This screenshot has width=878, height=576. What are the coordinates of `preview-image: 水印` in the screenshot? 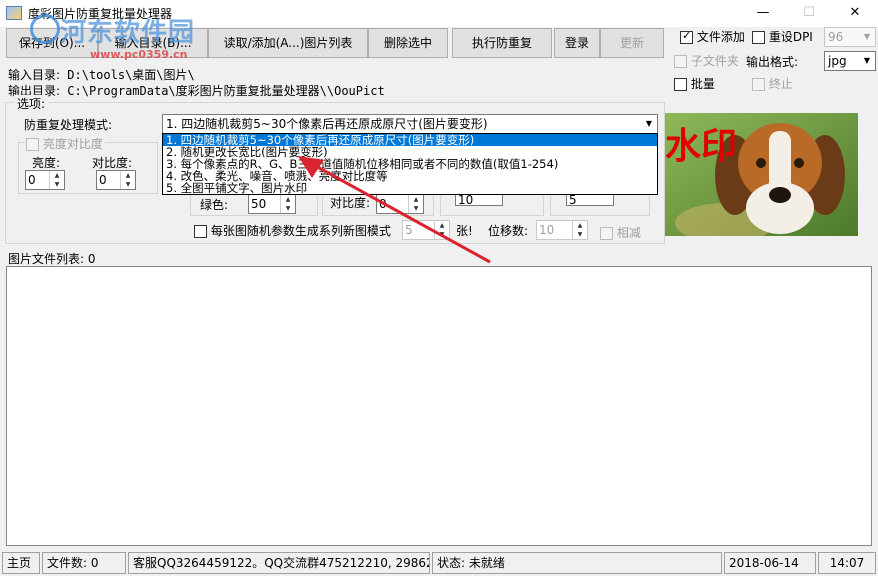 It's located at (761, 174).